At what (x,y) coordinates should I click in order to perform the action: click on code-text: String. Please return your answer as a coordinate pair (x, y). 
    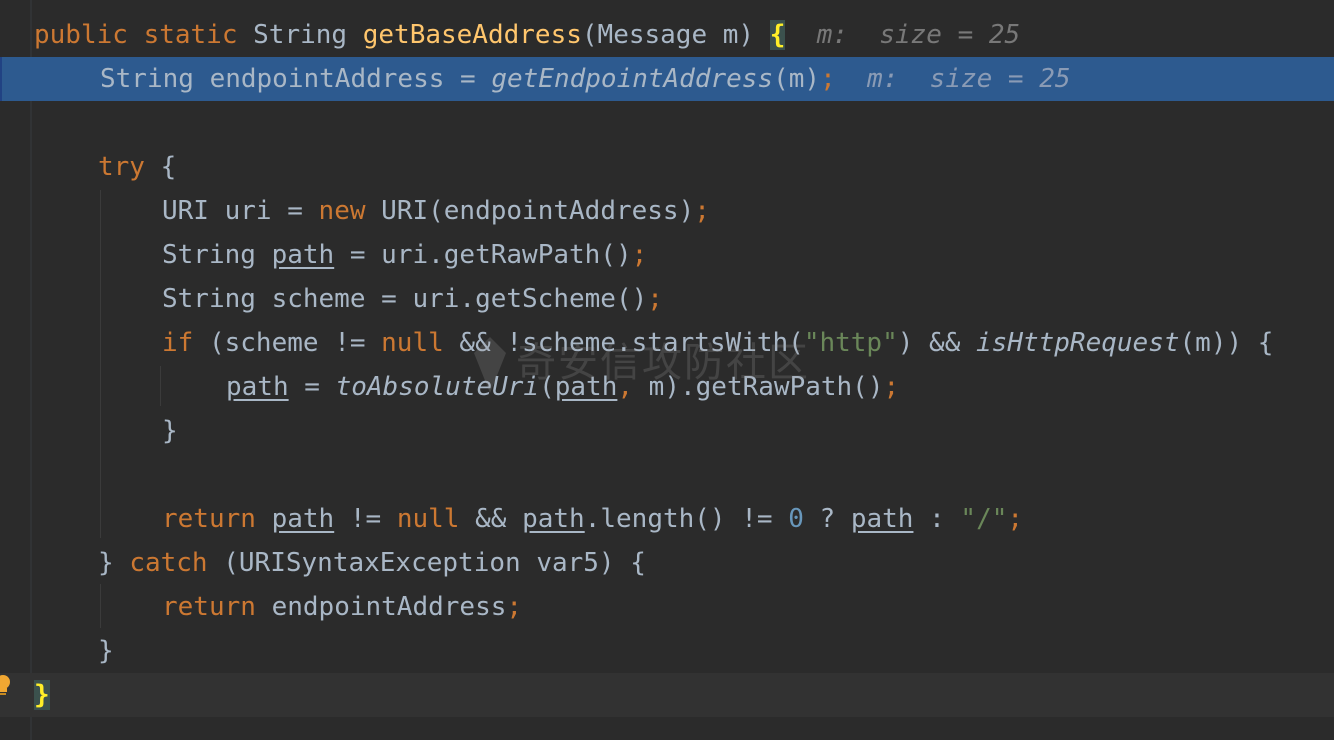
    Looking at the image, I should click on (217, 255).